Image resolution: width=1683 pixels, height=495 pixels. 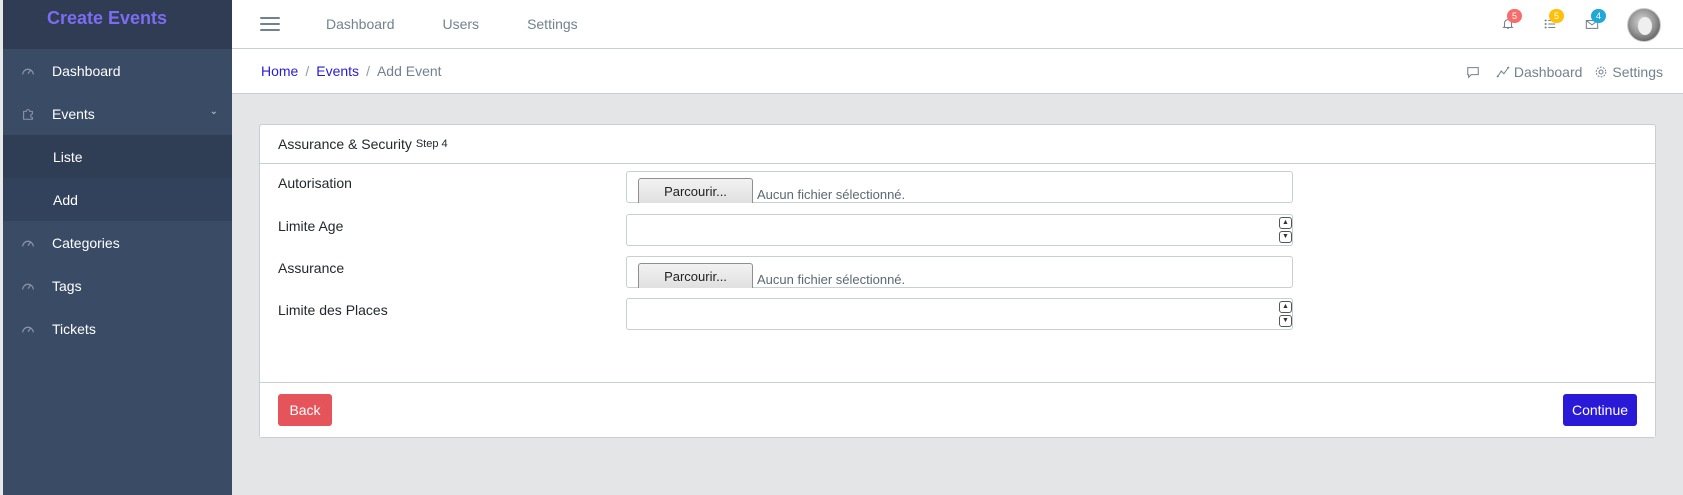 I want to click on sidebar-item-label: Tags, so click(x=67, y=285).